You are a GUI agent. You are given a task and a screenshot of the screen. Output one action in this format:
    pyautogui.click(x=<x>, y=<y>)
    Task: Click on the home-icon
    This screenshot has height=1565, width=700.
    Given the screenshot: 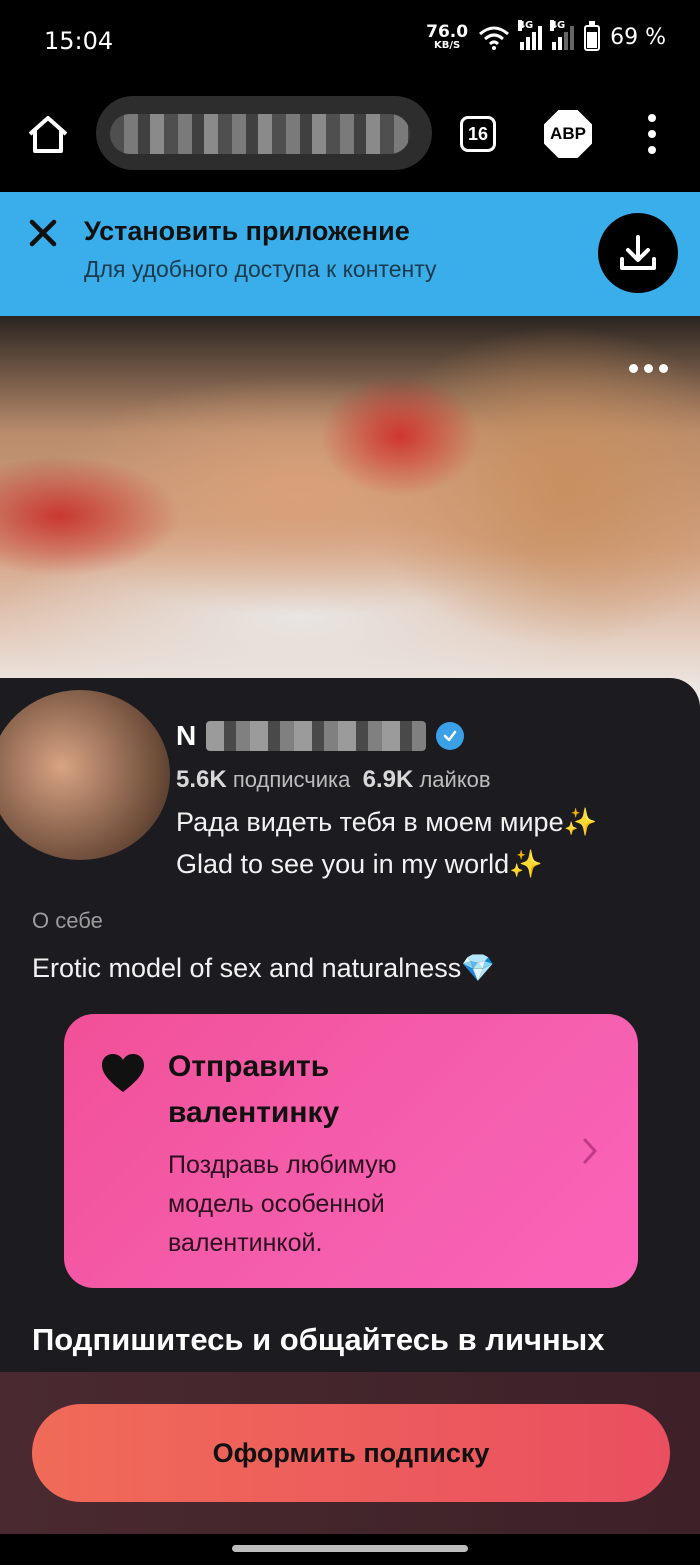 What is the action you would take?
    pyautogui.click(x=48, y=134)
    